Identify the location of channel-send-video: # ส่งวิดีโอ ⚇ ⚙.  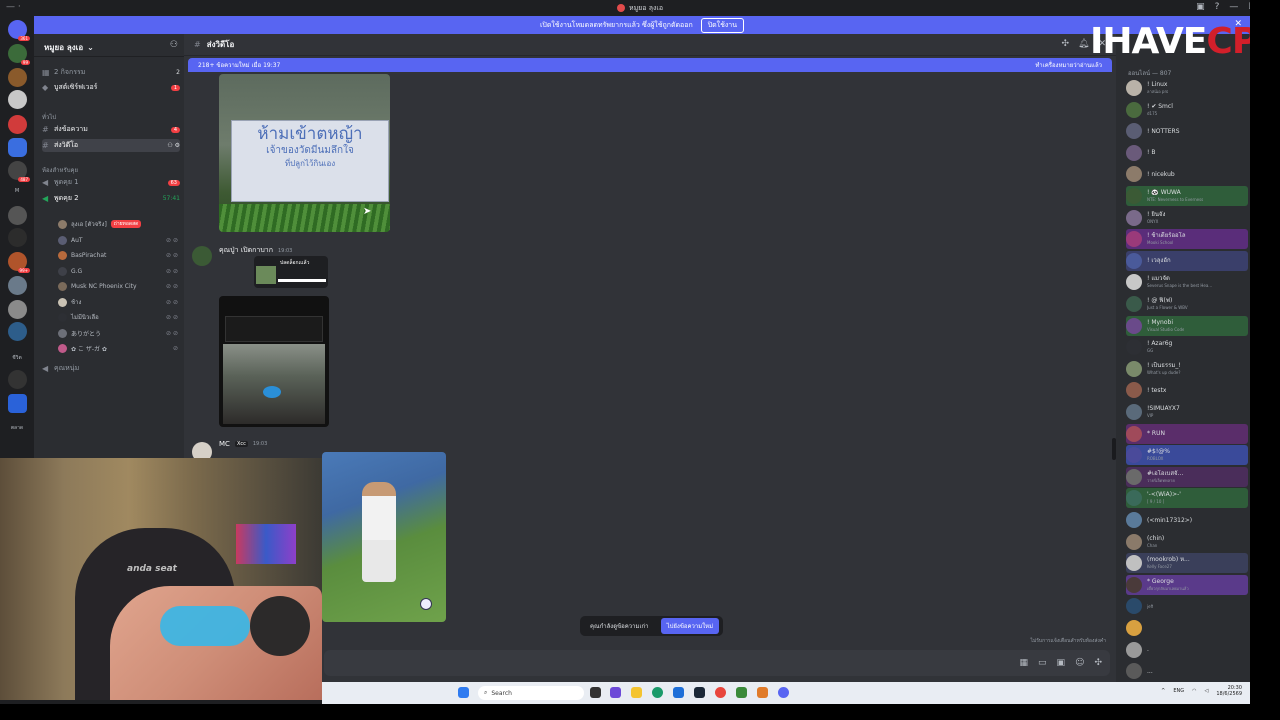
(111, 145).